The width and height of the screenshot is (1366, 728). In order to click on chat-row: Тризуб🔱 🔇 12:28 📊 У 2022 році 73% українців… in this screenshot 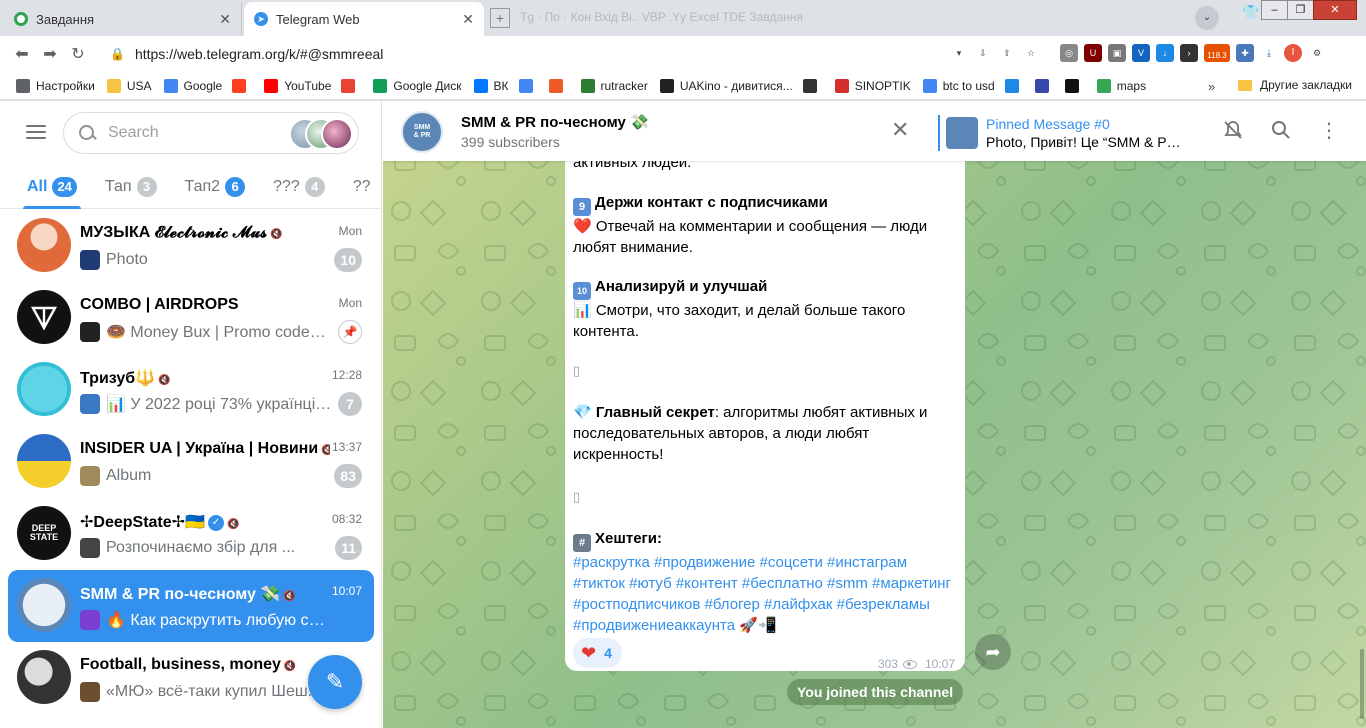, I will do `click(191, 390)`.